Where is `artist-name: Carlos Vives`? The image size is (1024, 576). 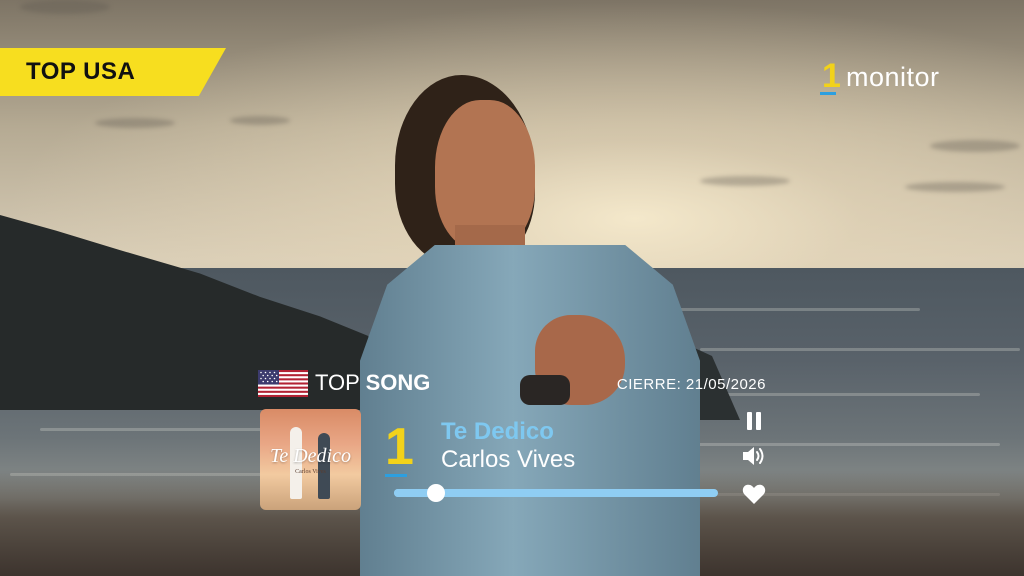
artist-name: Carlos Vives is located at coordinates (508, 459).